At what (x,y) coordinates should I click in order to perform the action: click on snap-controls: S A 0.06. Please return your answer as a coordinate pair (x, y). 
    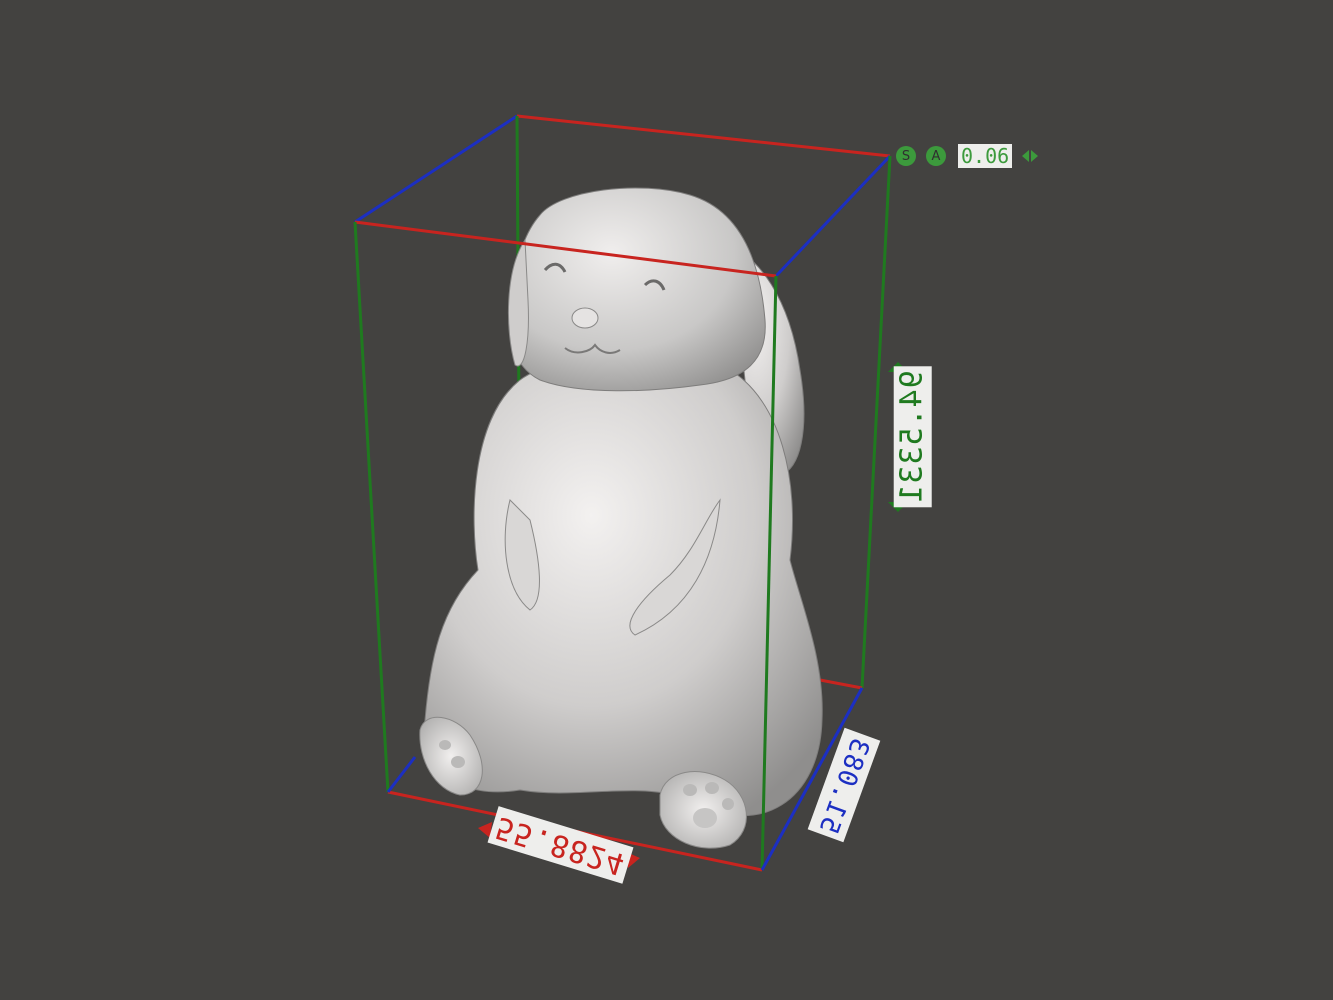
    Looking at the image, I should click on (967, 156).